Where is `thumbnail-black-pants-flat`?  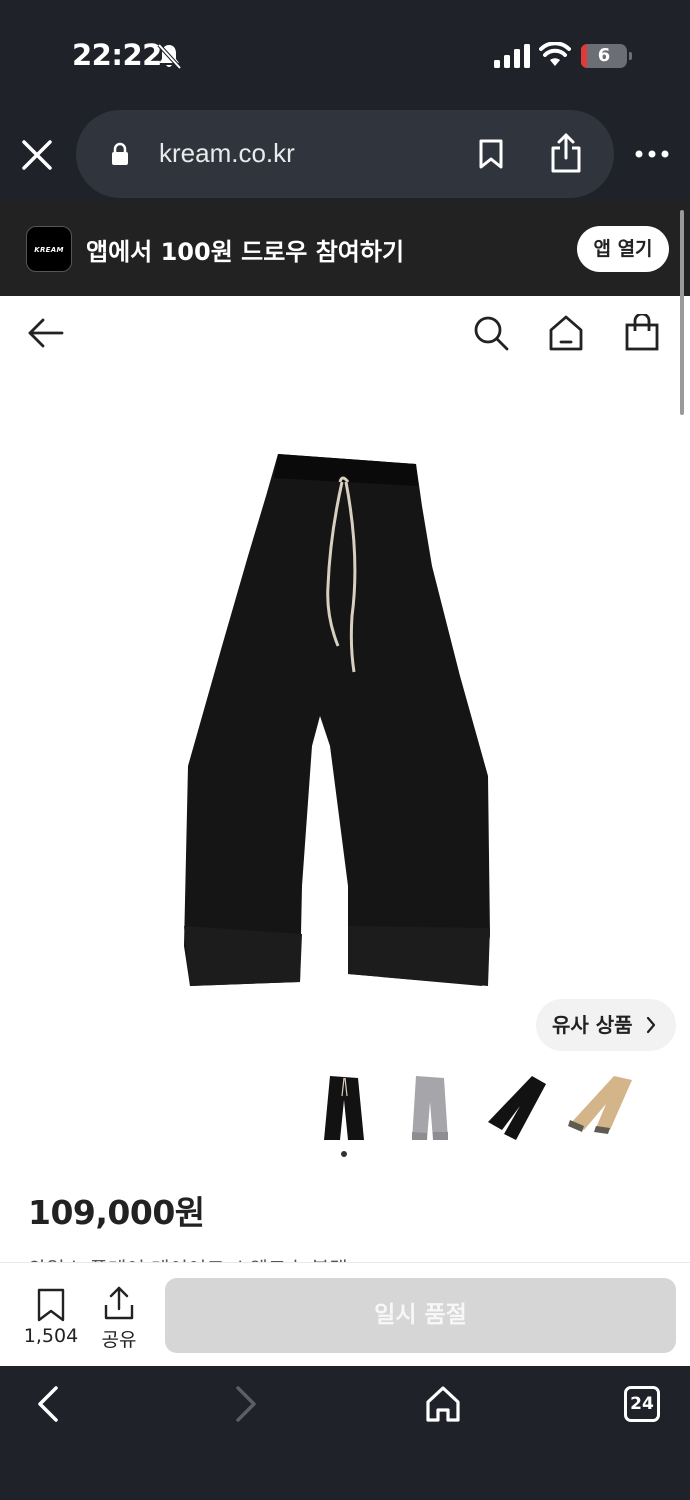
thumbnail-black-pants-flat is located at coordinates (516, 1109).